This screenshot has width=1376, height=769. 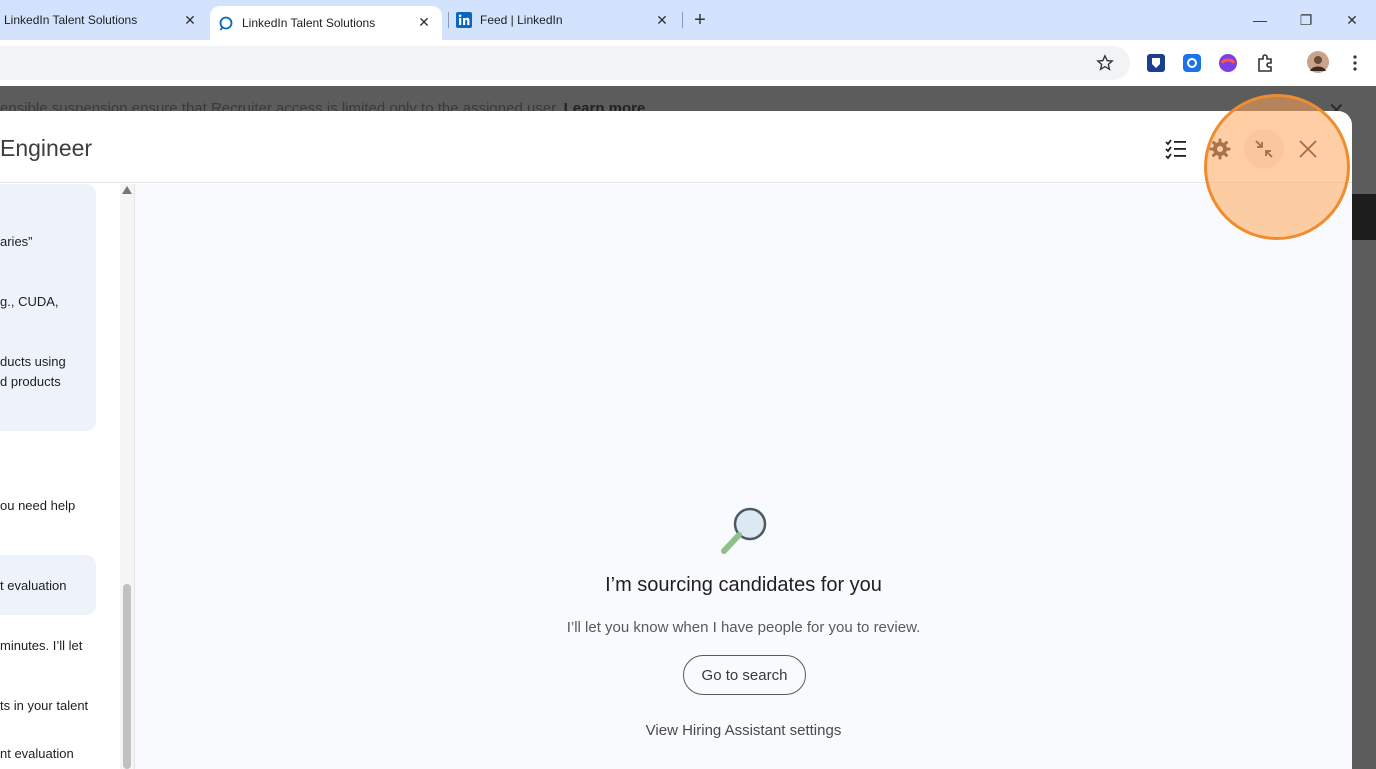 I want to click on browser-tab-talent-1: LinkedIn Talent Solutions ✕, so click(x=104, y=20).